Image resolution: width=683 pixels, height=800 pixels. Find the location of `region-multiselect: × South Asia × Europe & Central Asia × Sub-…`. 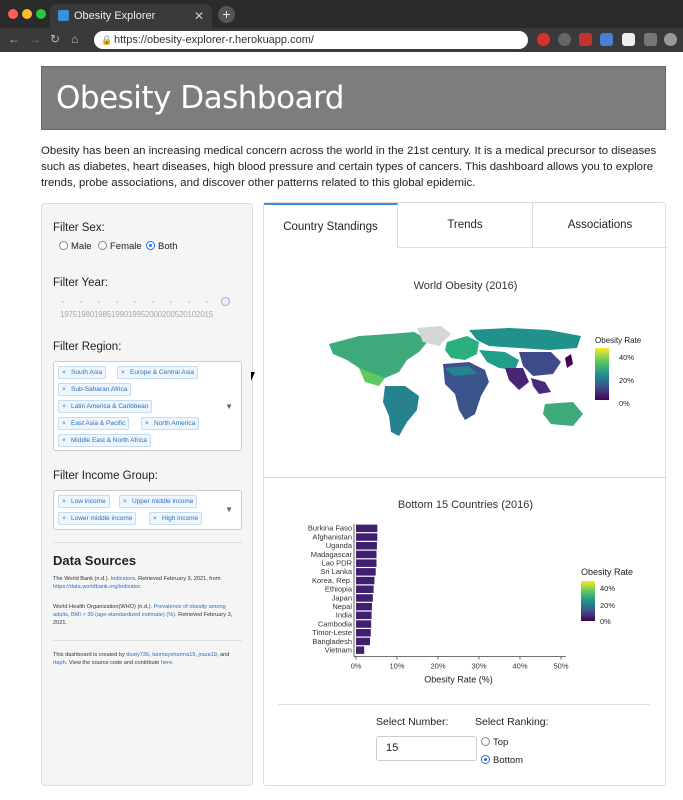

region-multiselect: × South Asia × Europe & Central Asia × Sub-… is located at coordinates (147, 406).